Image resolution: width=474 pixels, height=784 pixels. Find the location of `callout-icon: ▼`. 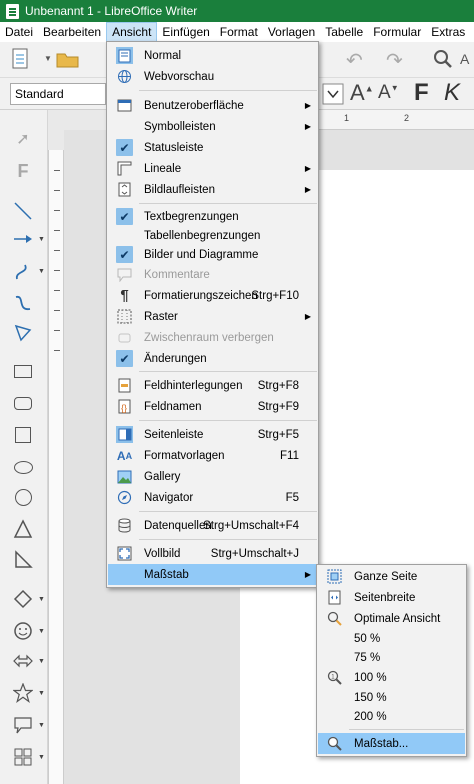

callout-icon: ▼ is located at coordinates (28, 725).